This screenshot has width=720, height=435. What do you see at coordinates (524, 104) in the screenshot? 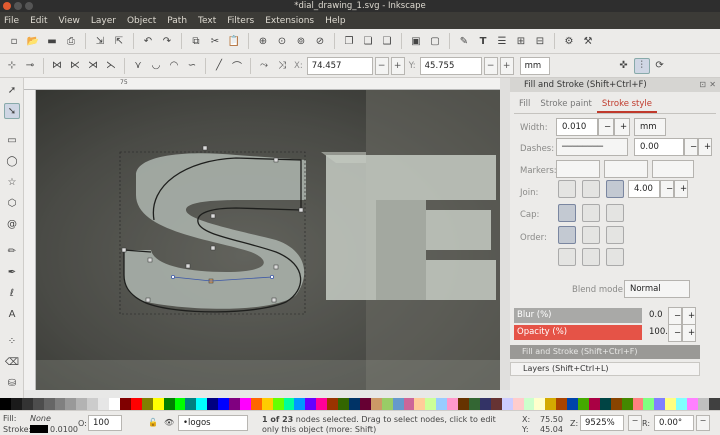
I see `tab-fill: Fill` at bounding box center [524, 104].